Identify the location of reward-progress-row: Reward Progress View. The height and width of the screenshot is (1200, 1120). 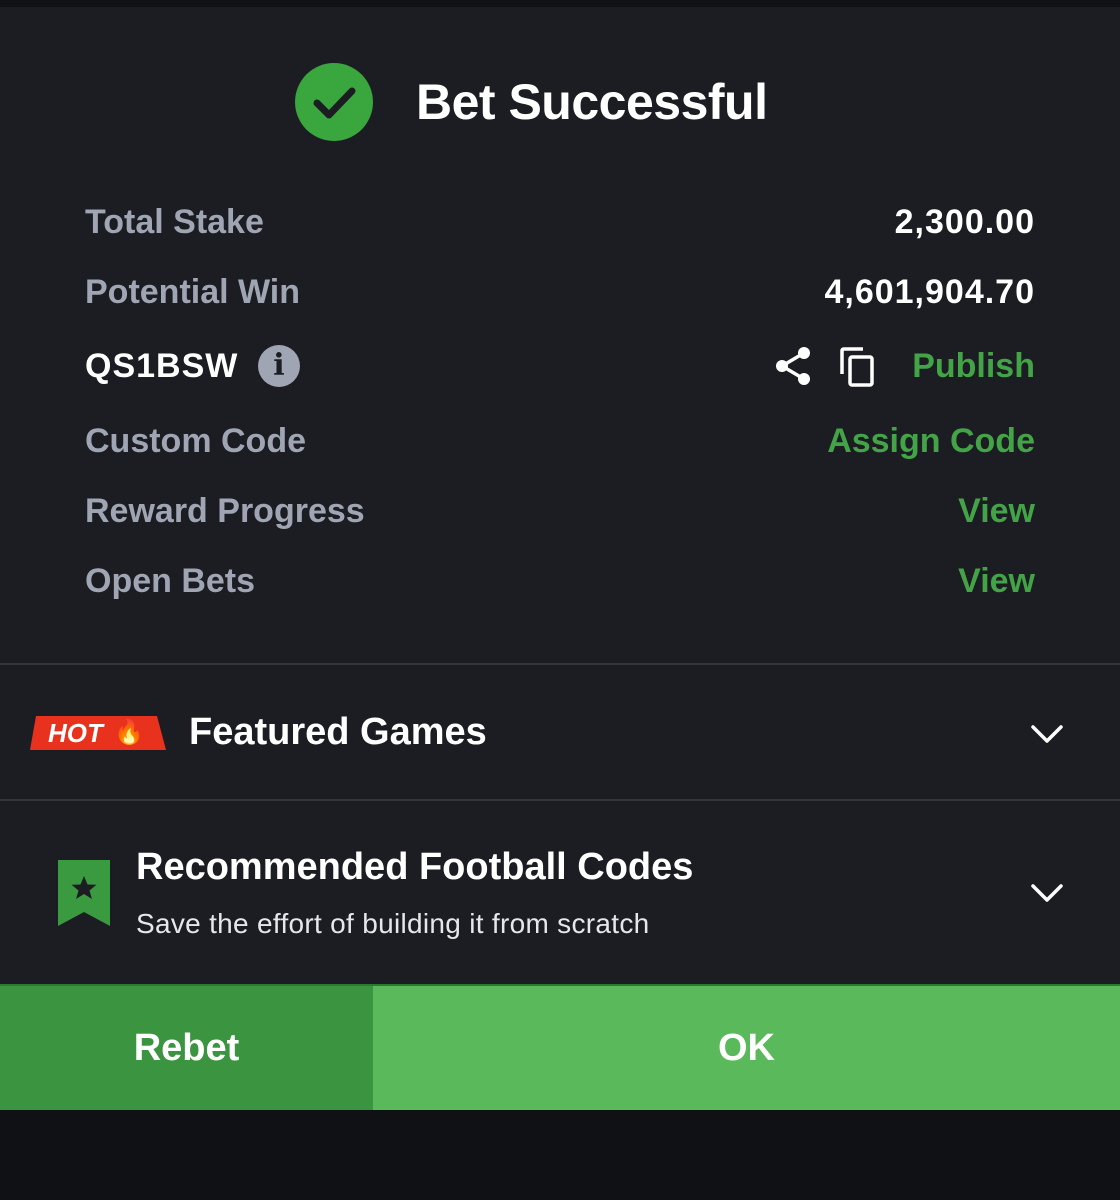
(560, 511).